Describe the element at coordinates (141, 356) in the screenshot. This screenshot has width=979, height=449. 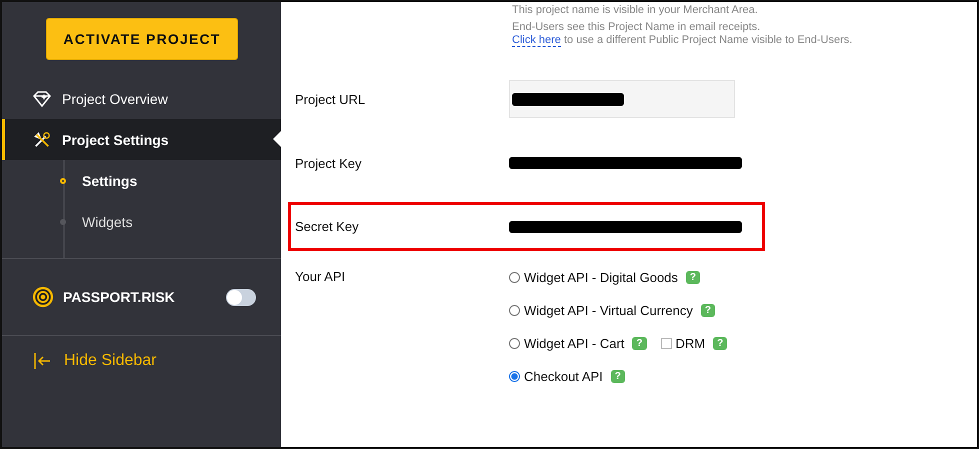
I see `hide-sidebar-link: Hide Sidebar` at that location.